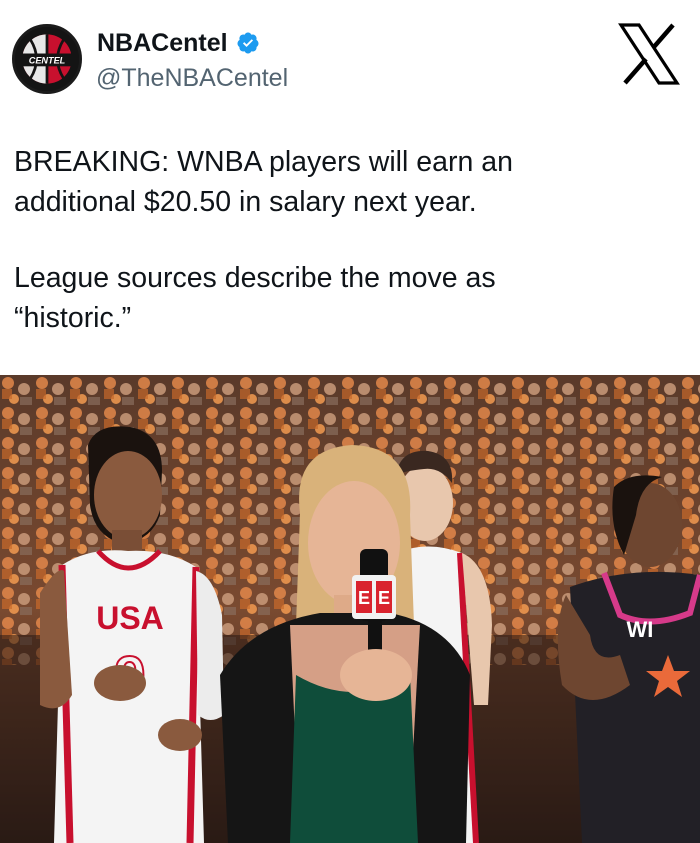 Image resolution: width=700 pixels, height=843 pixels. What do you see at coordinates (73, 318) in the screenshot?
I see `tweet-line-4: “historic.”` at bounding box center [73, 318].